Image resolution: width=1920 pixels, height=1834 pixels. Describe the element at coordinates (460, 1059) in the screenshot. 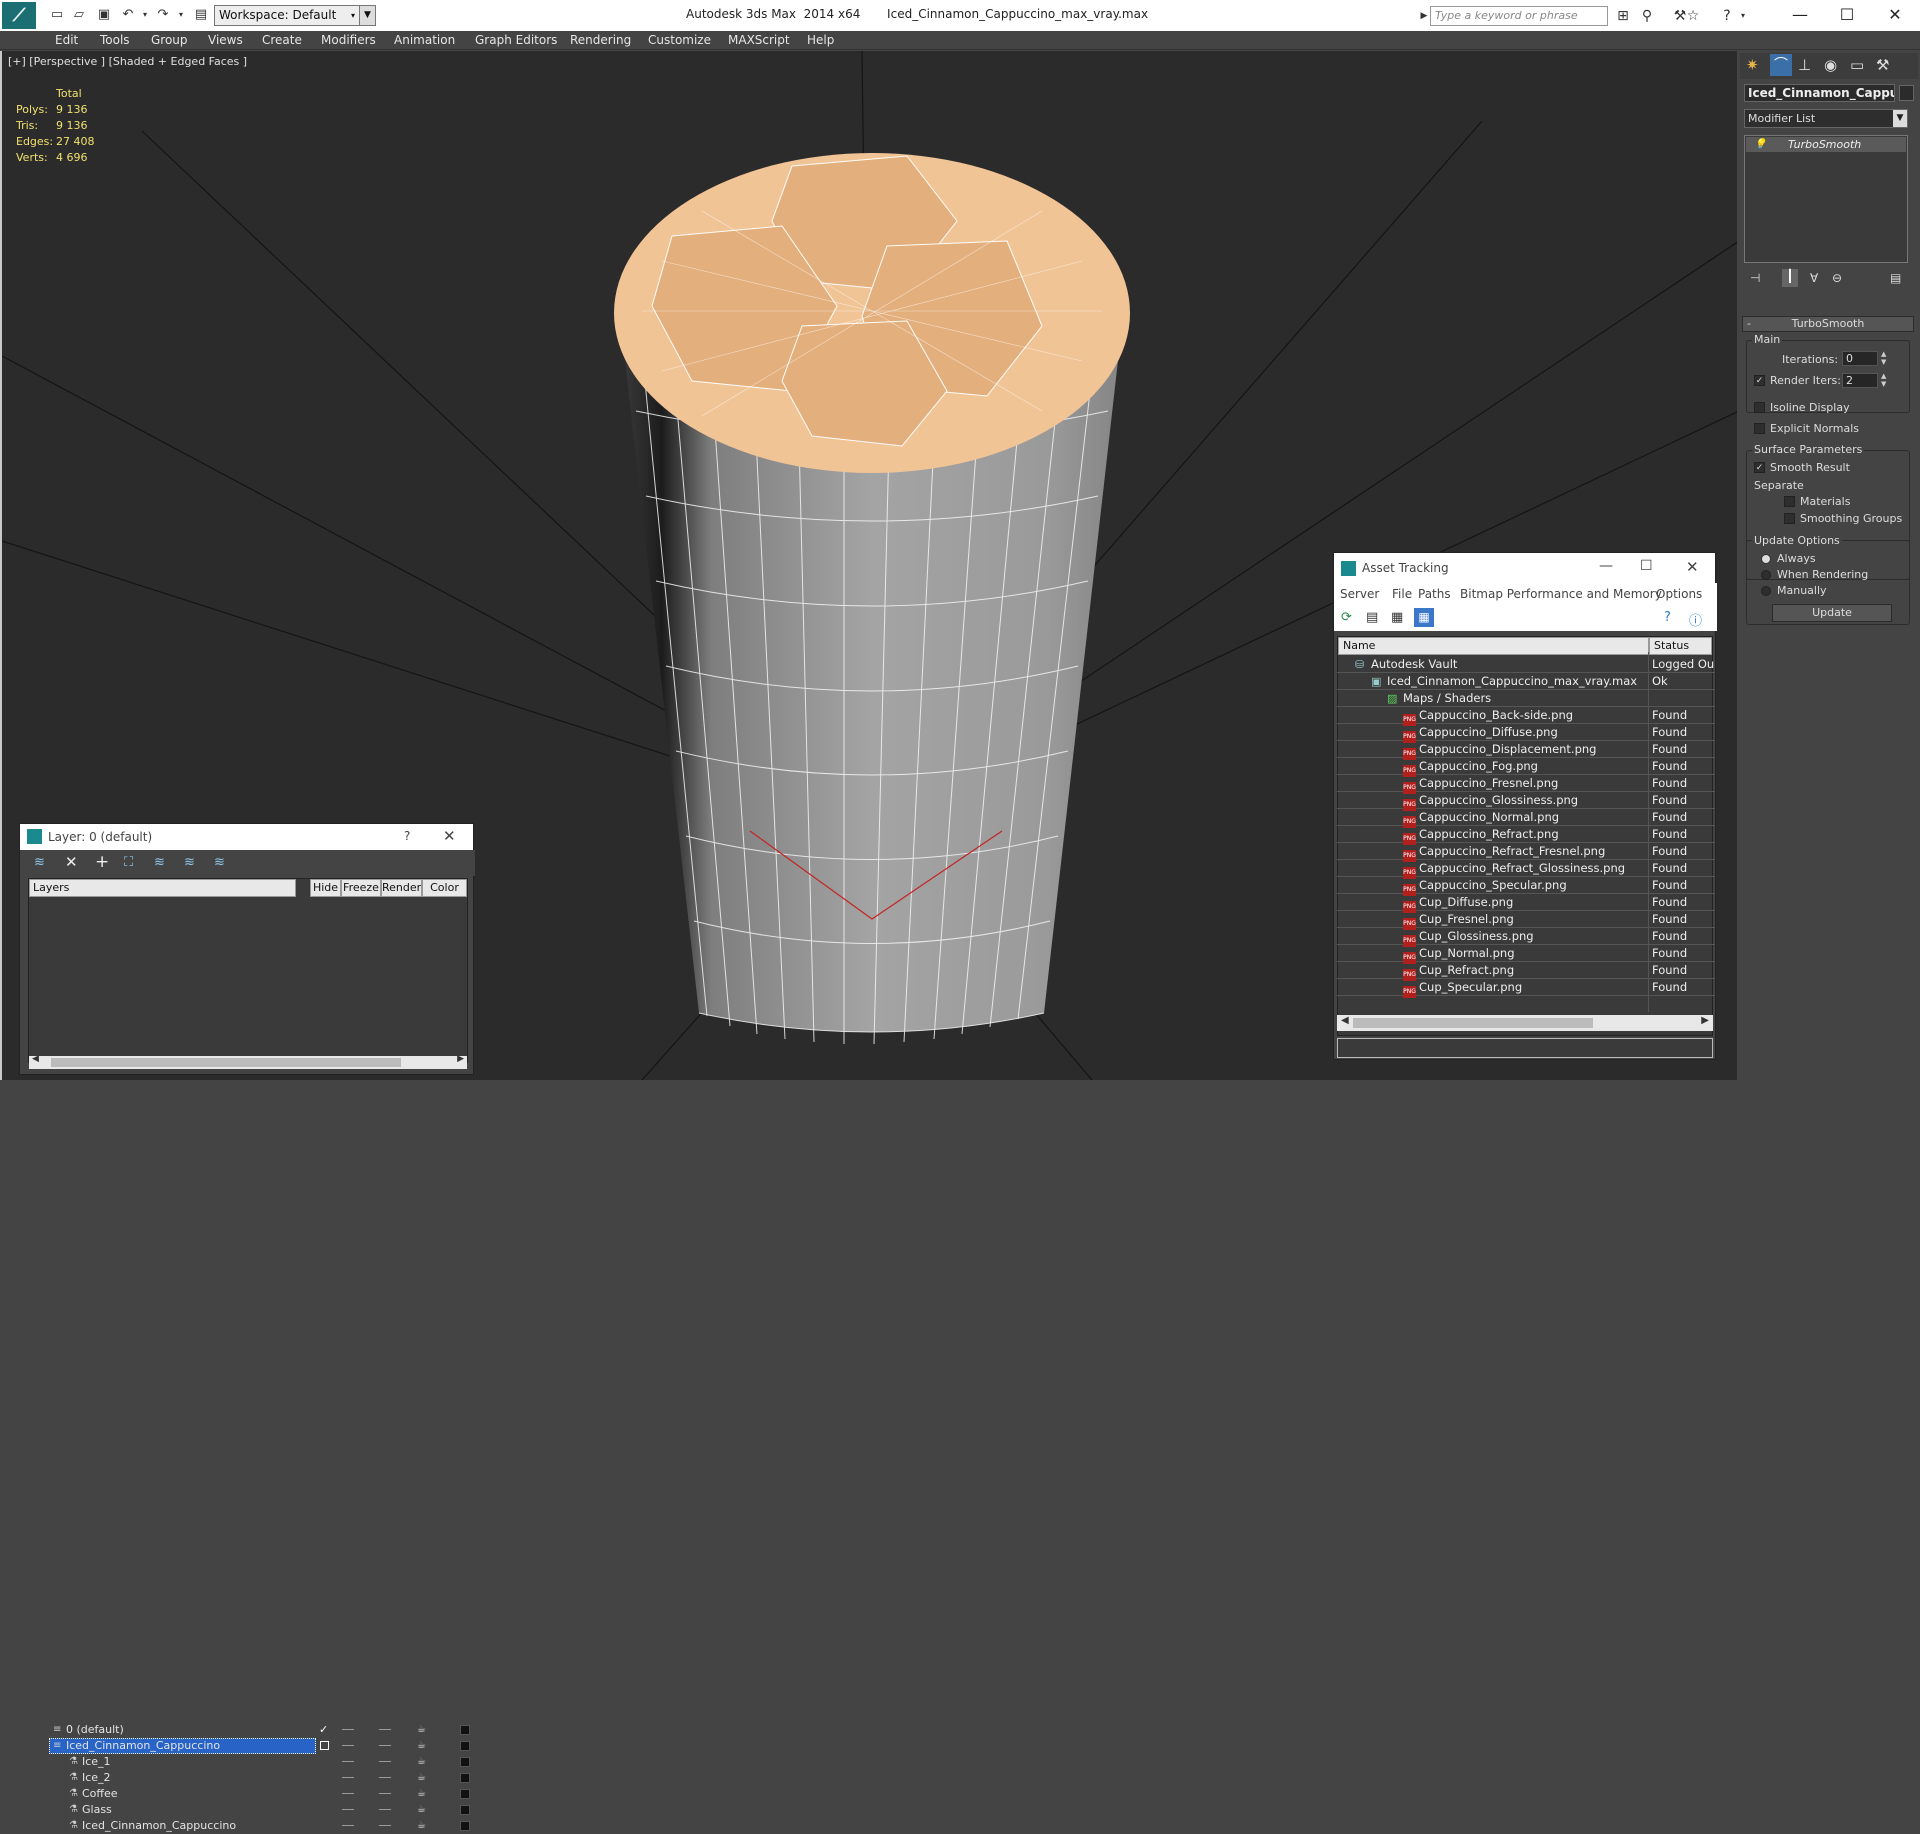

I see `scroll-right-icon: ▶` at that location.